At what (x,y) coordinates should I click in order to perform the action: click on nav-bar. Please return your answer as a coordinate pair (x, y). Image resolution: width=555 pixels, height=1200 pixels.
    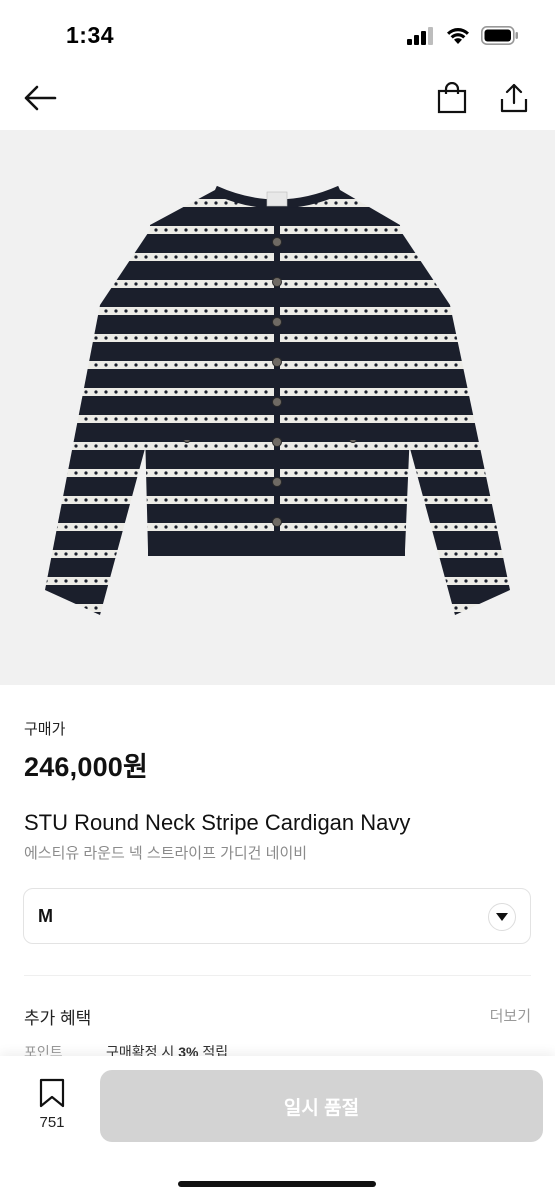
    Looking at the image, I should click on (277, 99).